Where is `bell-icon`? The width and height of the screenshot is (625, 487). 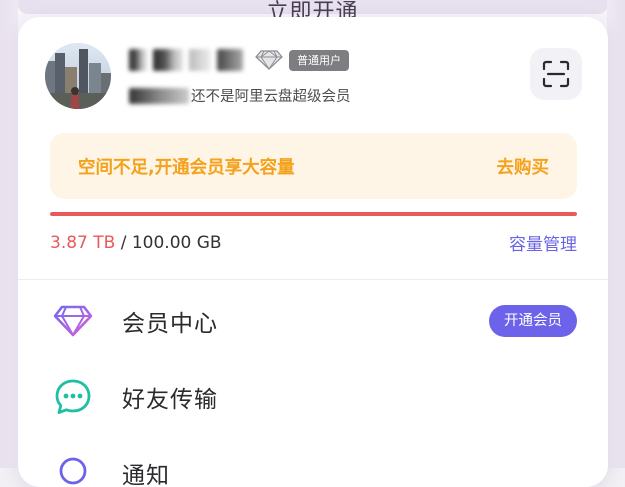
bell-icon is located at coordinates (73, 469).